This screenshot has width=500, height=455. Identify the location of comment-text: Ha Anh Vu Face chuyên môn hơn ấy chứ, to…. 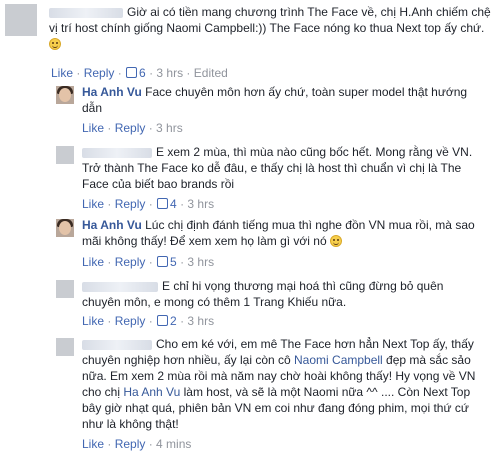
(275, 100).